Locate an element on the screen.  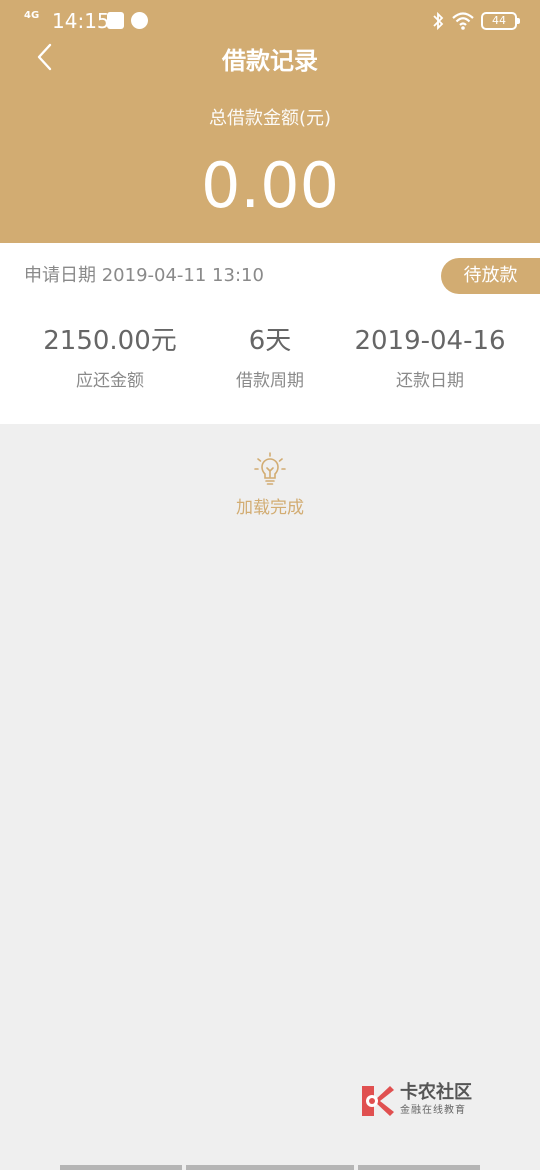
status-bar: 4G 14:15 44 is located at coordinates (270, 21).